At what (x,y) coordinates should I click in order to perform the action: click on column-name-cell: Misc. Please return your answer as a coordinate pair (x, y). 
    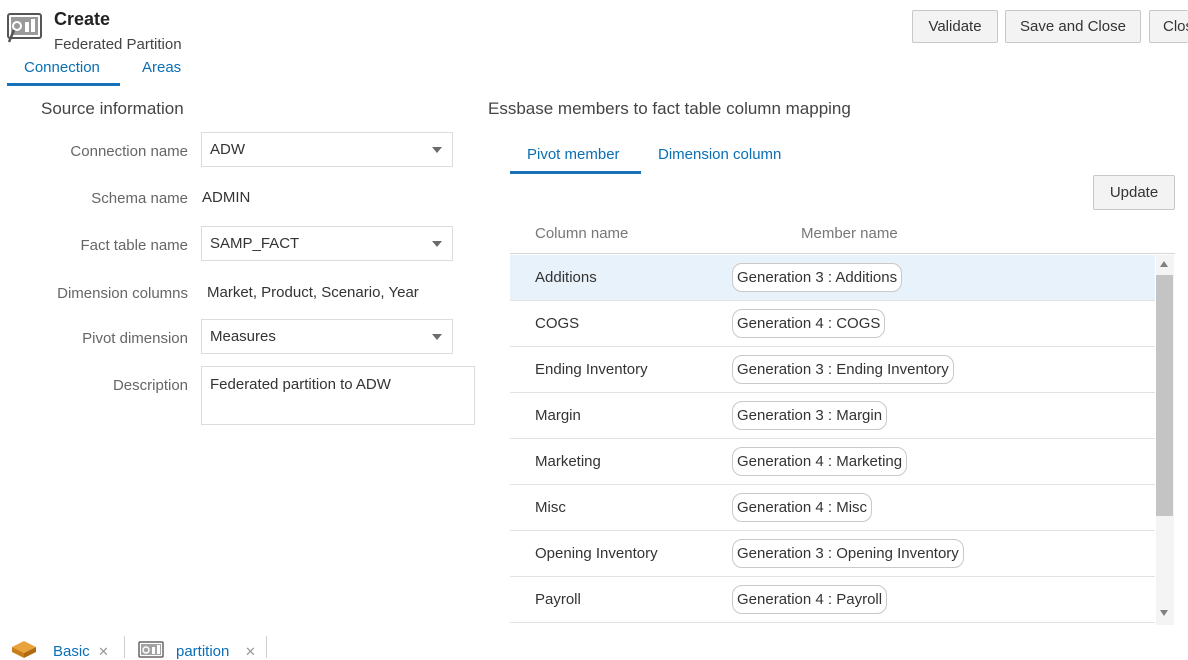
    Looking at the image, I should click on (550, 507).